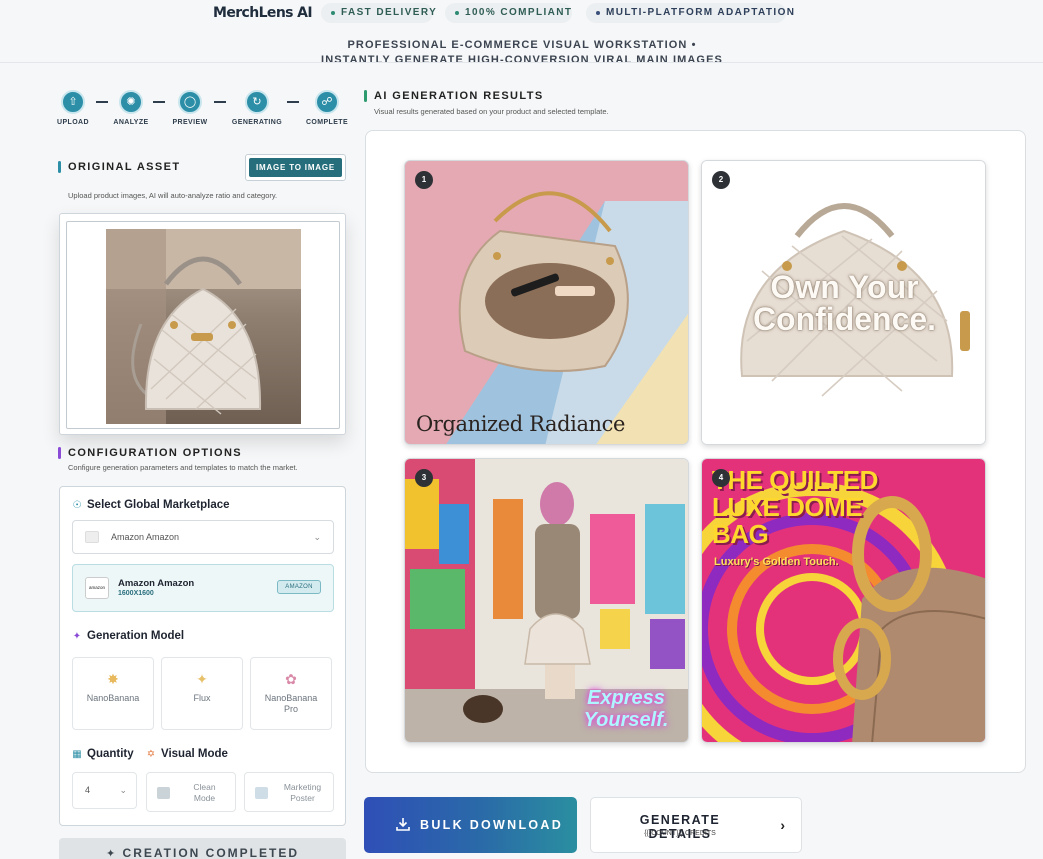  Describe the element at coordinates (131, 102) in the screenshot. I see `analyze-icon: ✺` at that location.